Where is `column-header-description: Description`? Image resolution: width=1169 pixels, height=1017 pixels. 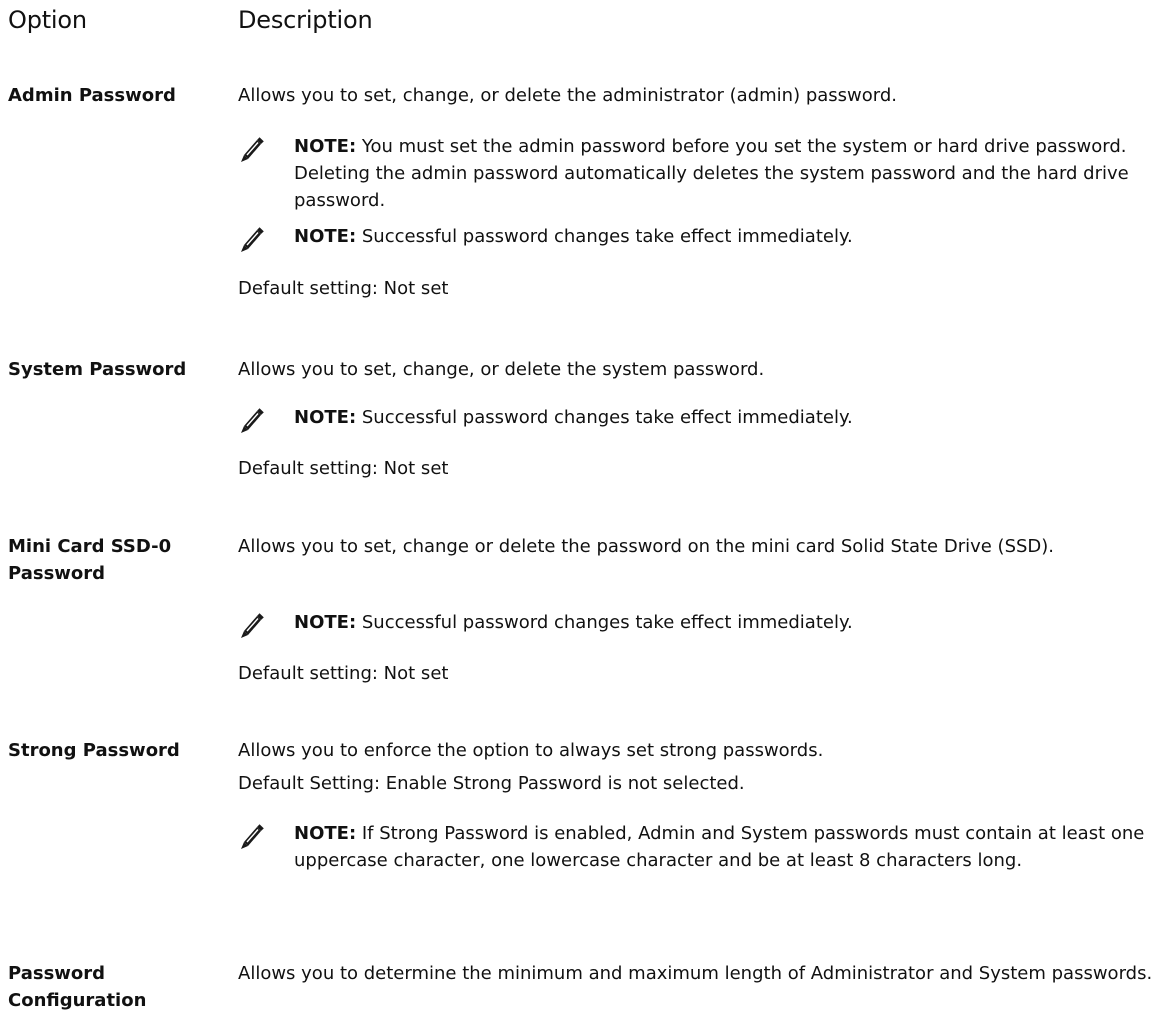
column-header-description: Description is located at coordinates (305, 20).